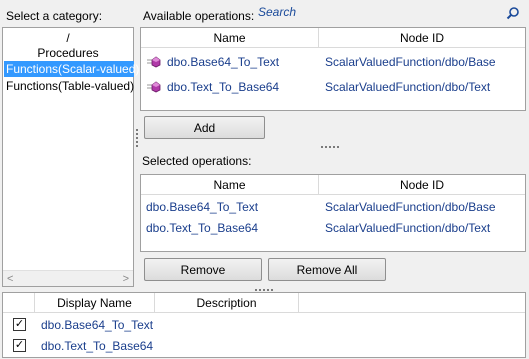  Describe the element at coordinates (137, 138) in the screenshot. I see `vertical-splitter-grip` at that location.